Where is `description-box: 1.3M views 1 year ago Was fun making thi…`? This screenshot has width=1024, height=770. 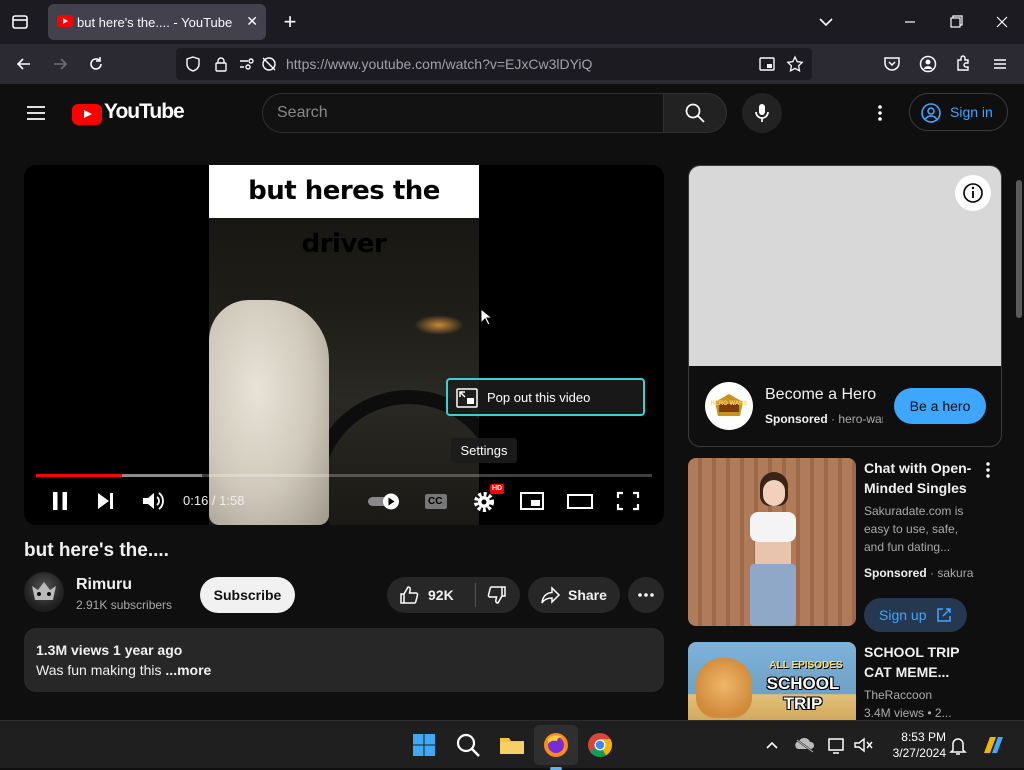 description-box: 1.3M views 1 year ago Was fun making thi… is located at coordinates (344, 660).